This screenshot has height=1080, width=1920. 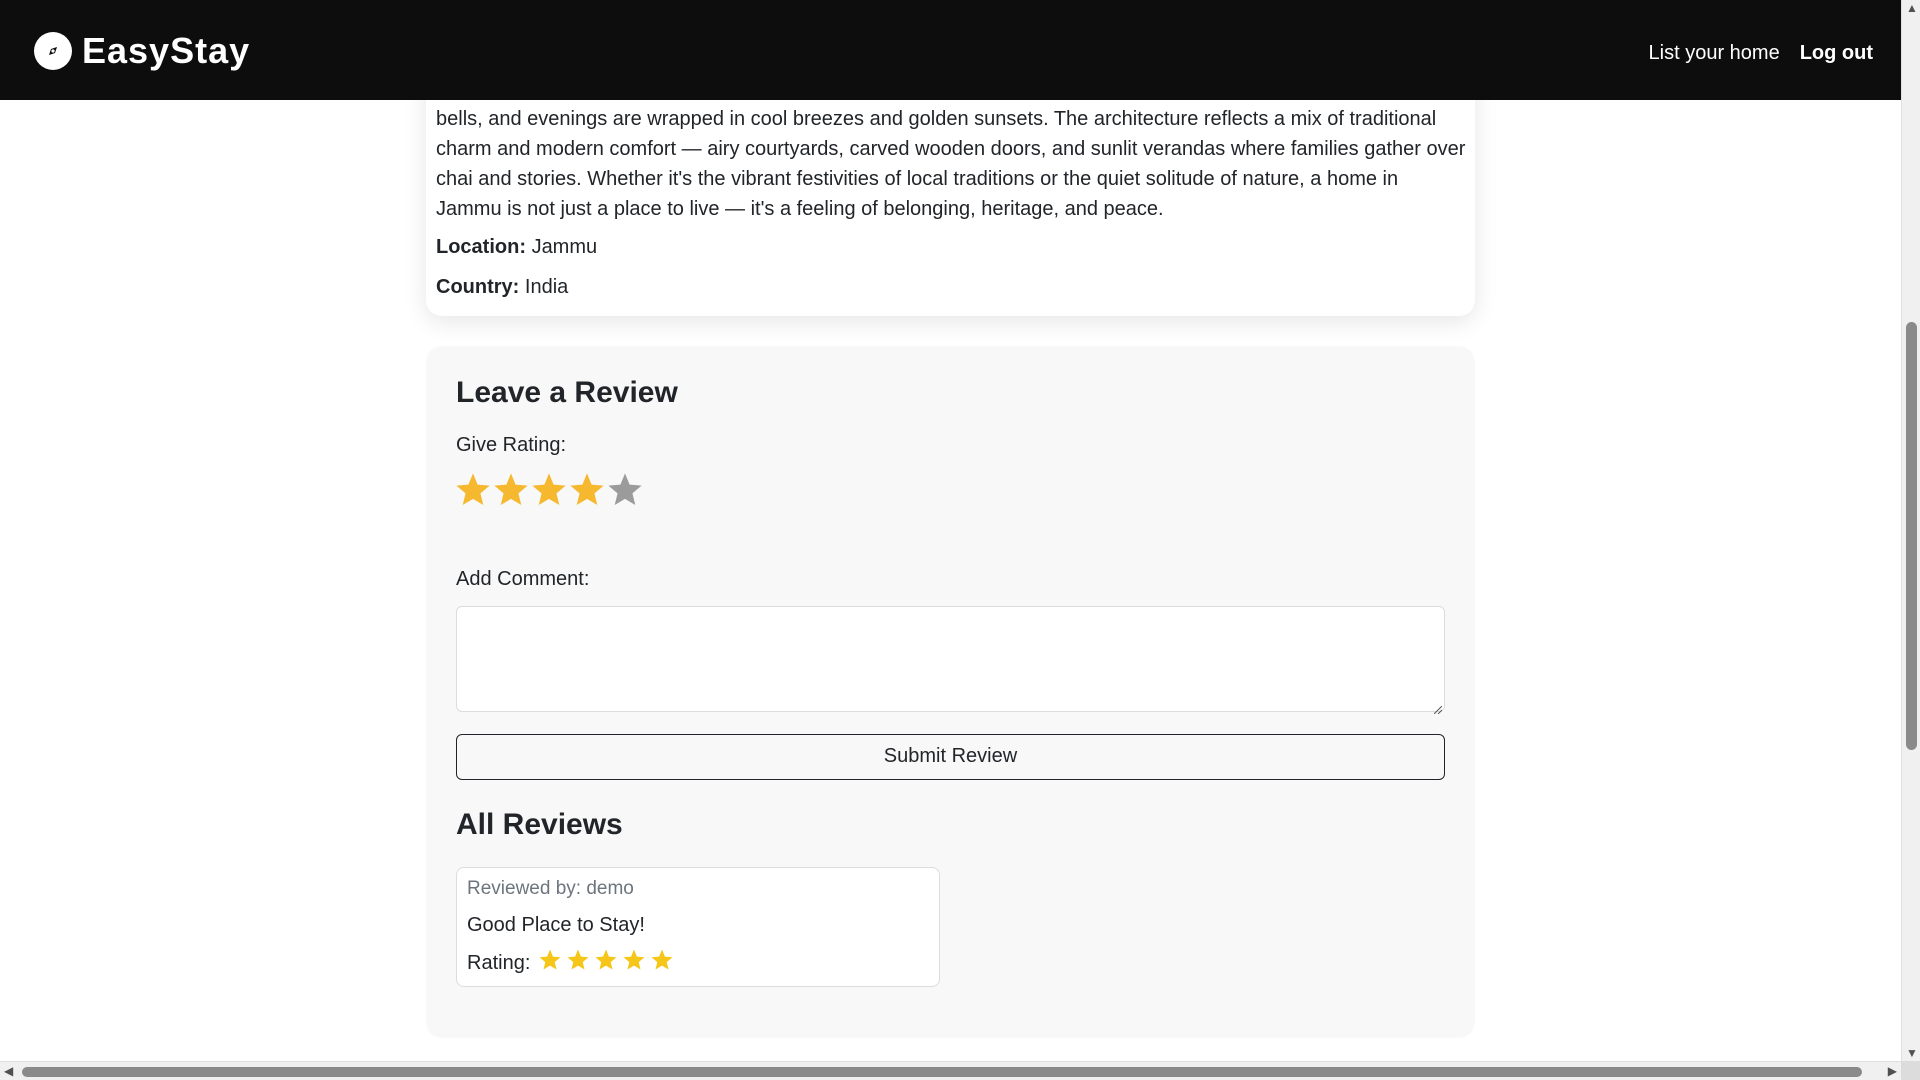 What do you see at coordinates (950, 757) in the screenshot?
I see `submit-review-button: Submit Review` at bounding box center [950, 757].